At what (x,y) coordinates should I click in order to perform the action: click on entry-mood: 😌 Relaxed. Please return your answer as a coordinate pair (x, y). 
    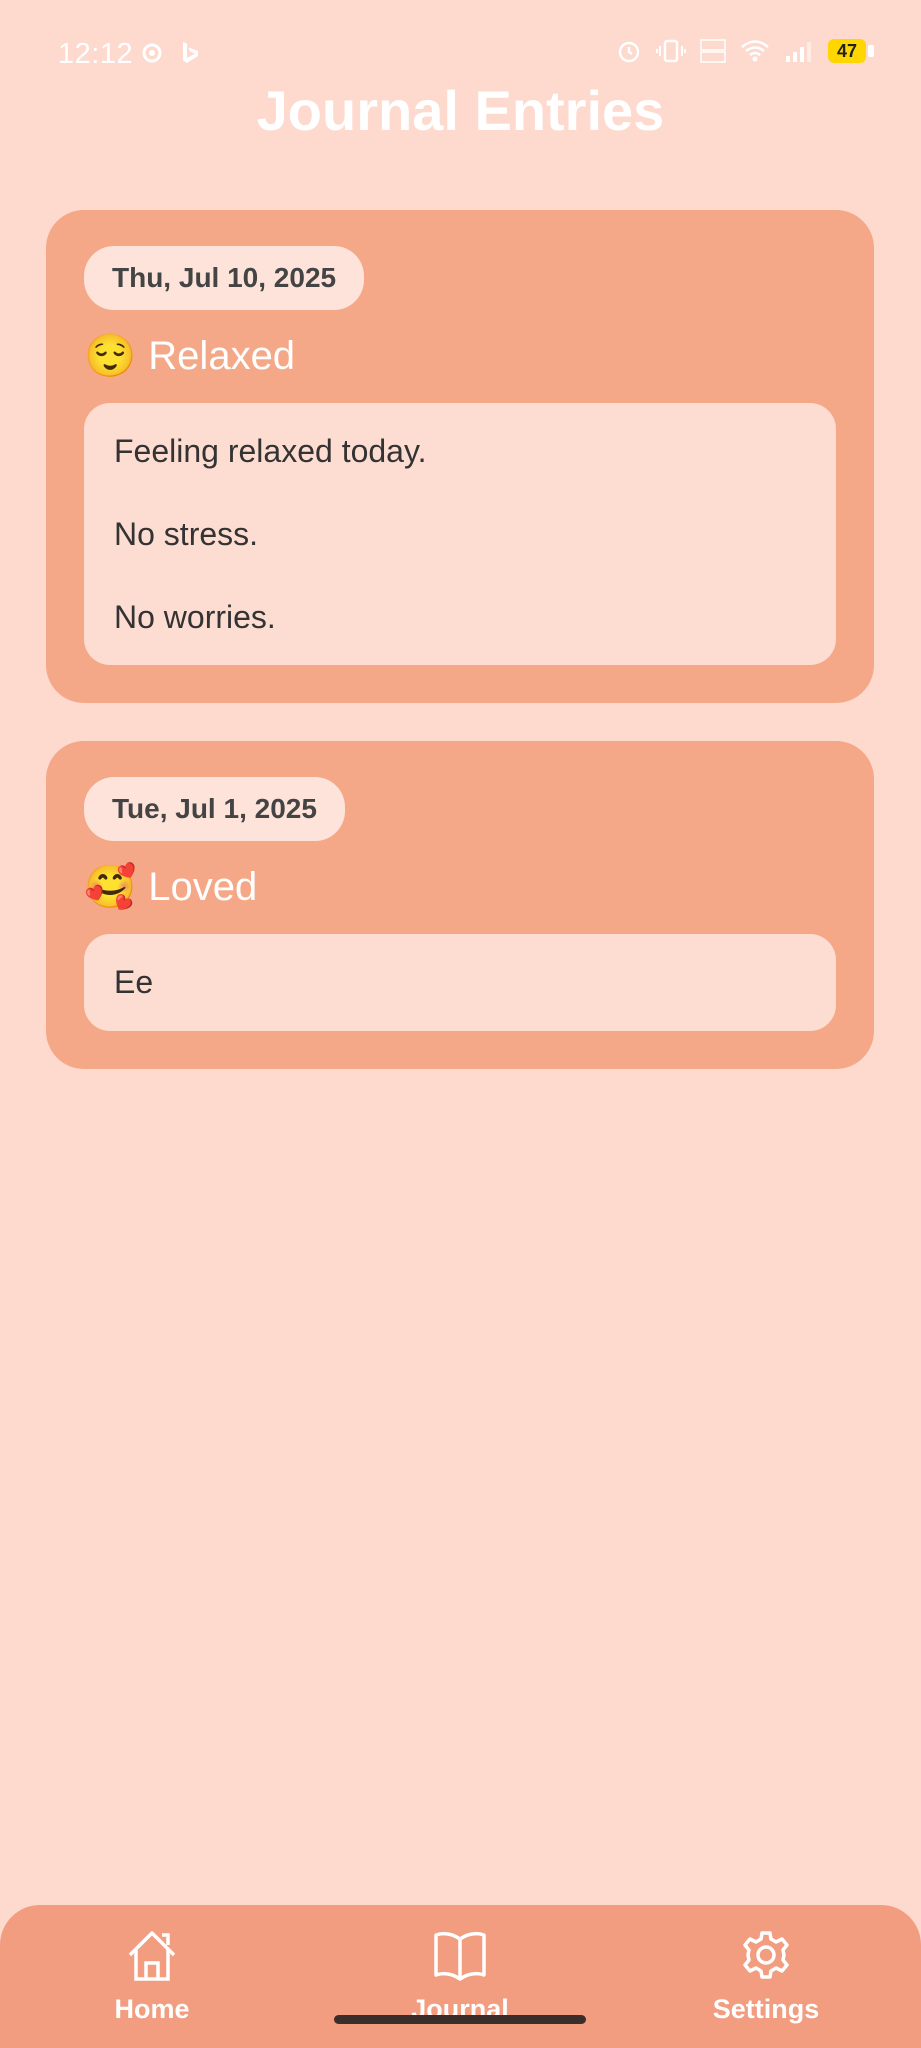
    Looking at the image, I should click on (460, 356).